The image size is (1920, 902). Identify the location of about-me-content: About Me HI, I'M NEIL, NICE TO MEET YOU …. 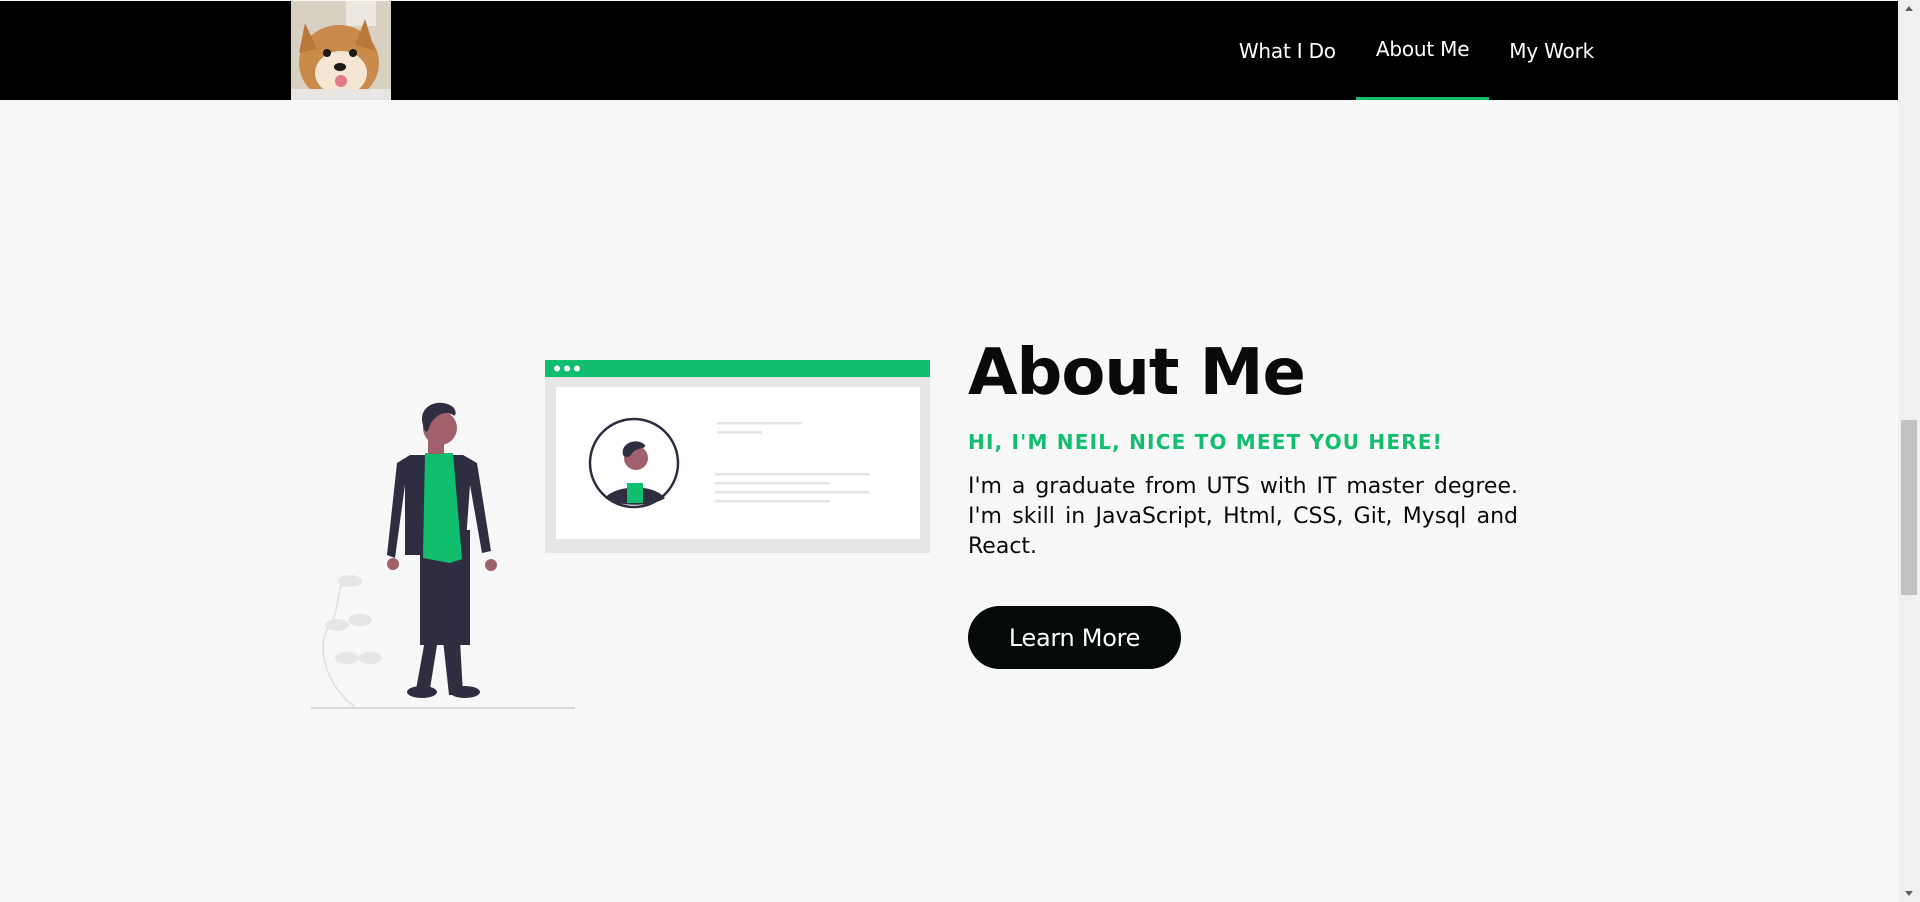
(1243, 499).